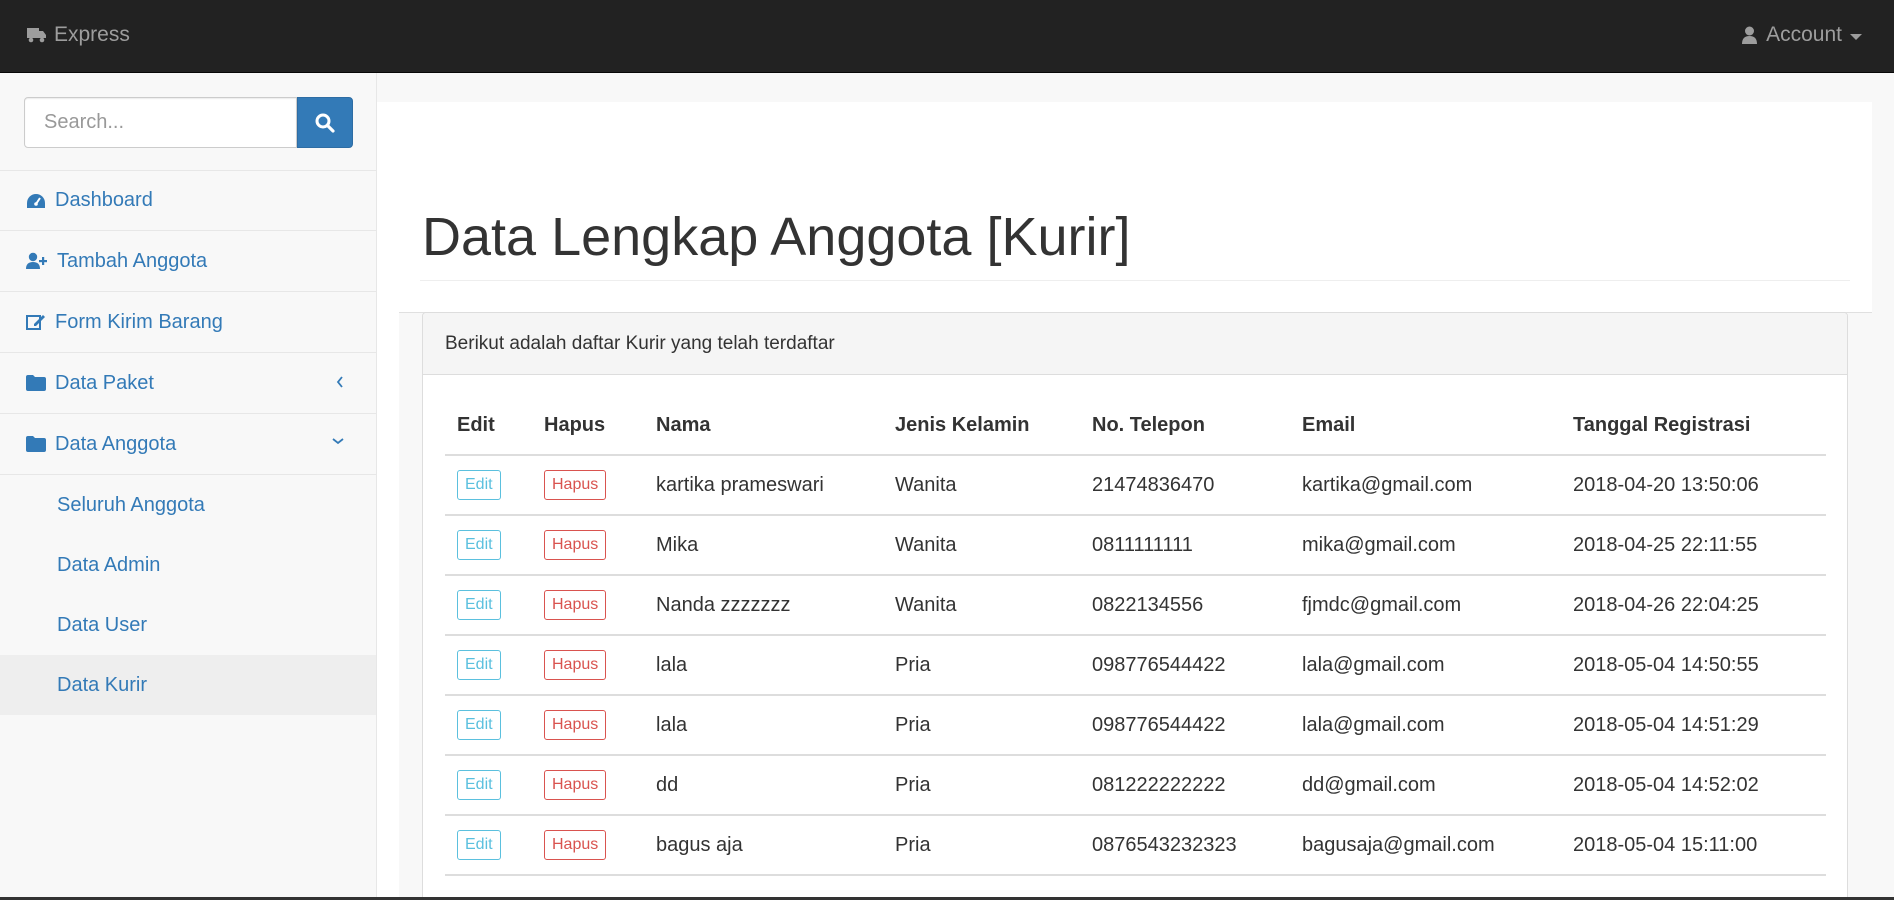  I want to click on brand-link: Express, so click(78, 35).